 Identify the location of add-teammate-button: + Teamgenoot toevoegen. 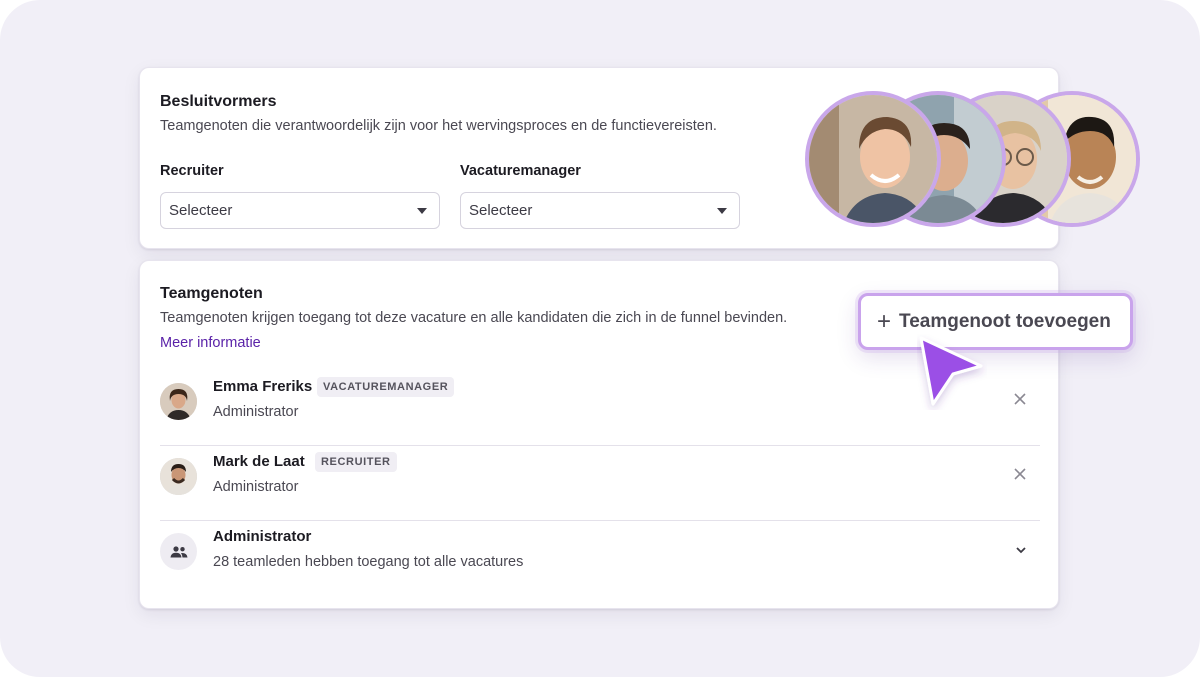
(995, 321).